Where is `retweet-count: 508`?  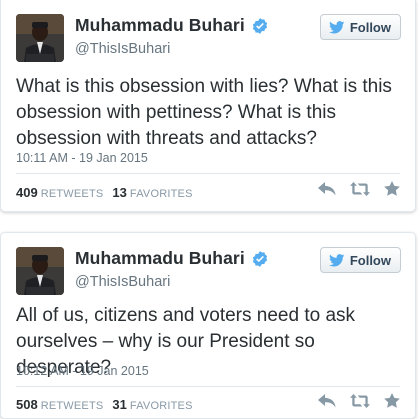
retweet-count: 508 is located at coordinates (27, 404).